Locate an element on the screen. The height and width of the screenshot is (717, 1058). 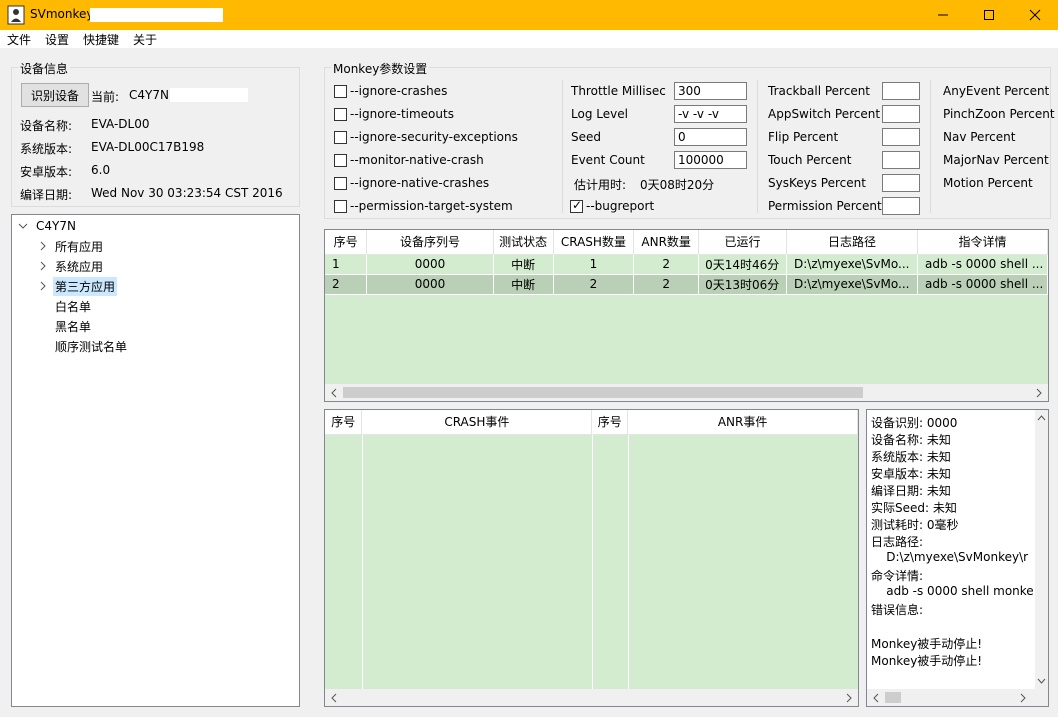
anyevent-percent-label: AnyEvent Percent is located at coordinates (996, 91).